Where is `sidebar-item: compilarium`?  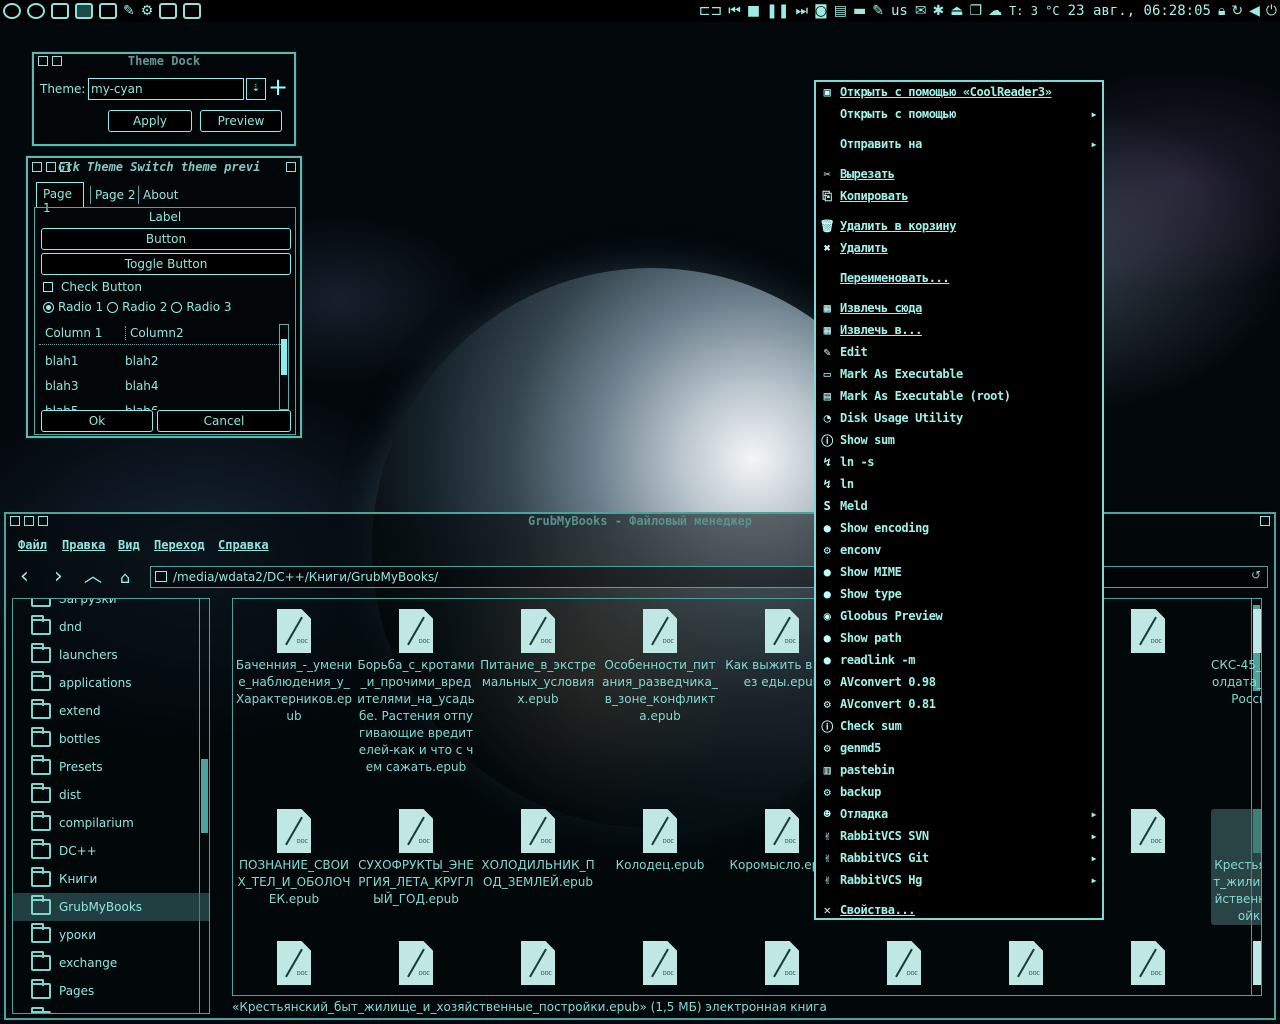 sidebar-item: compilarium is located at coordinates (111, 823).